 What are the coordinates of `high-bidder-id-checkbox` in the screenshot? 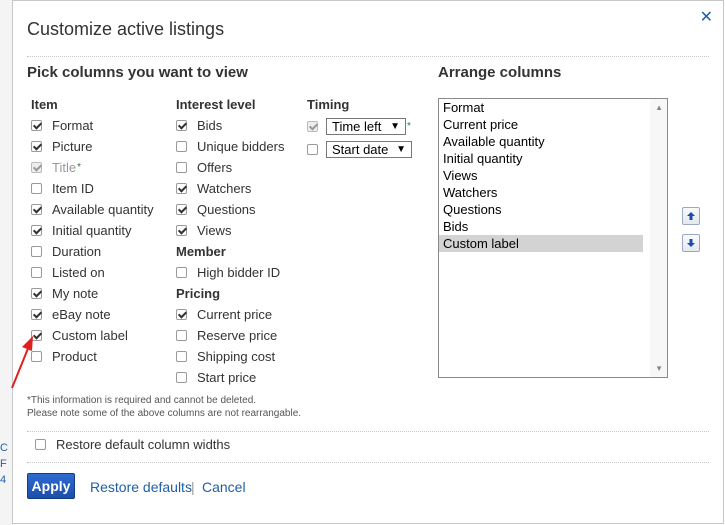 It's located at (181, 272).